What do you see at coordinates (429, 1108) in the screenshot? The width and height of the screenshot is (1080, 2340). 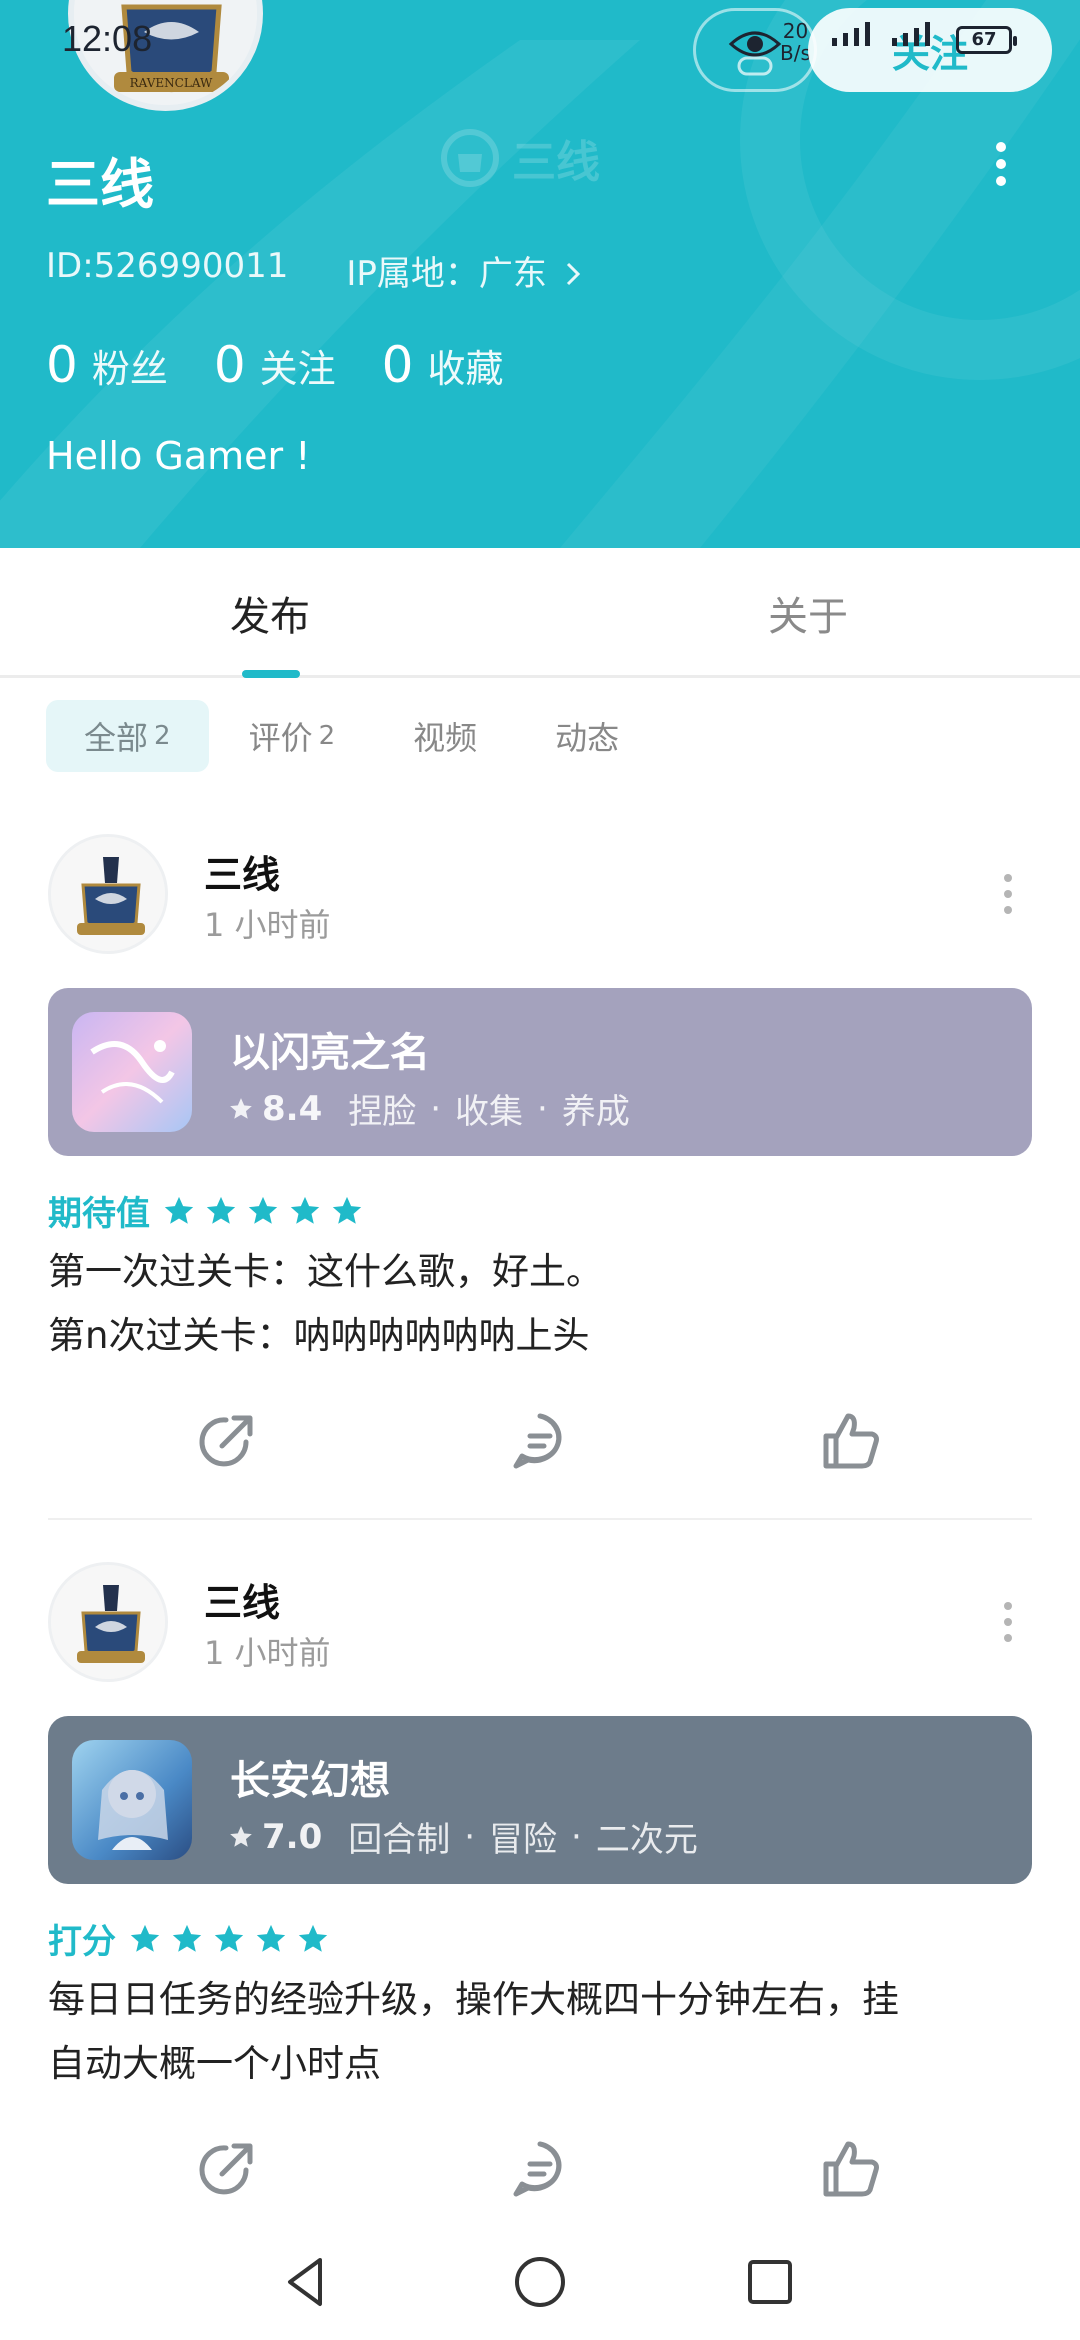 I see `game-meta: 8.4 捏脸 · 收集 · 养成` at bounding box center [429, 1108].